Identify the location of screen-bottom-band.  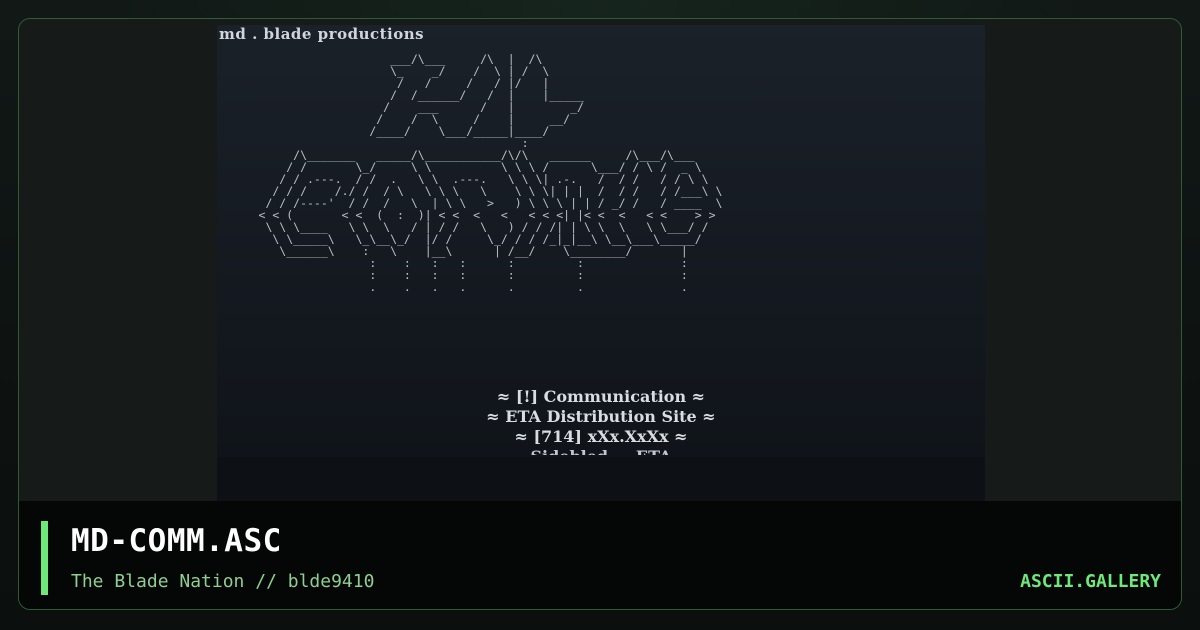
(601, 479).